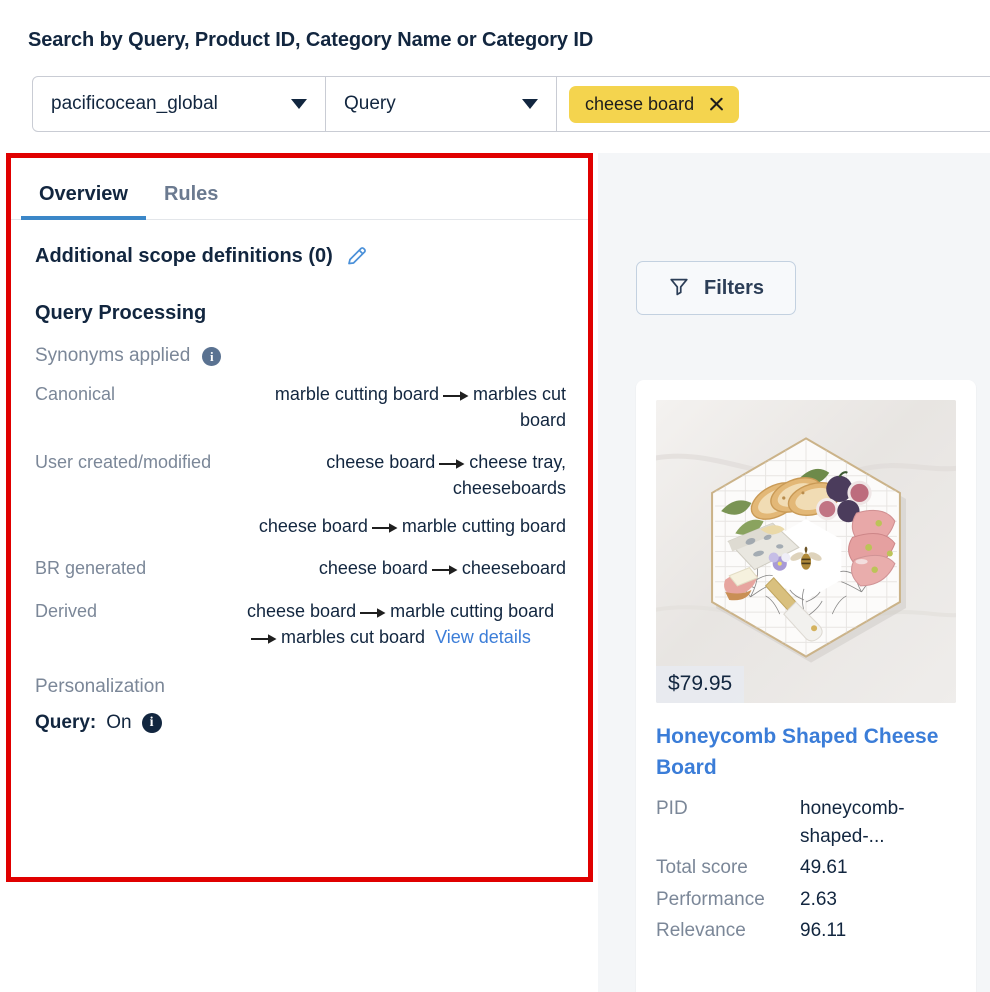  I want to click on panel-tabs: Overview Rules, so click(299, 189).